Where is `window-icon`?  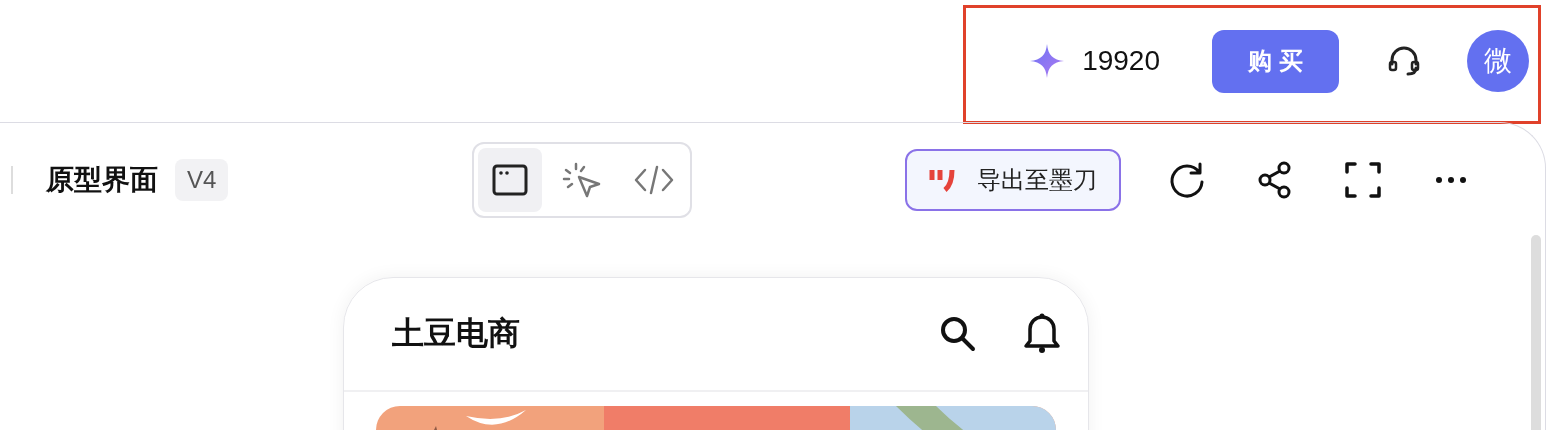 window-icon is located at coordinates (510, 180).